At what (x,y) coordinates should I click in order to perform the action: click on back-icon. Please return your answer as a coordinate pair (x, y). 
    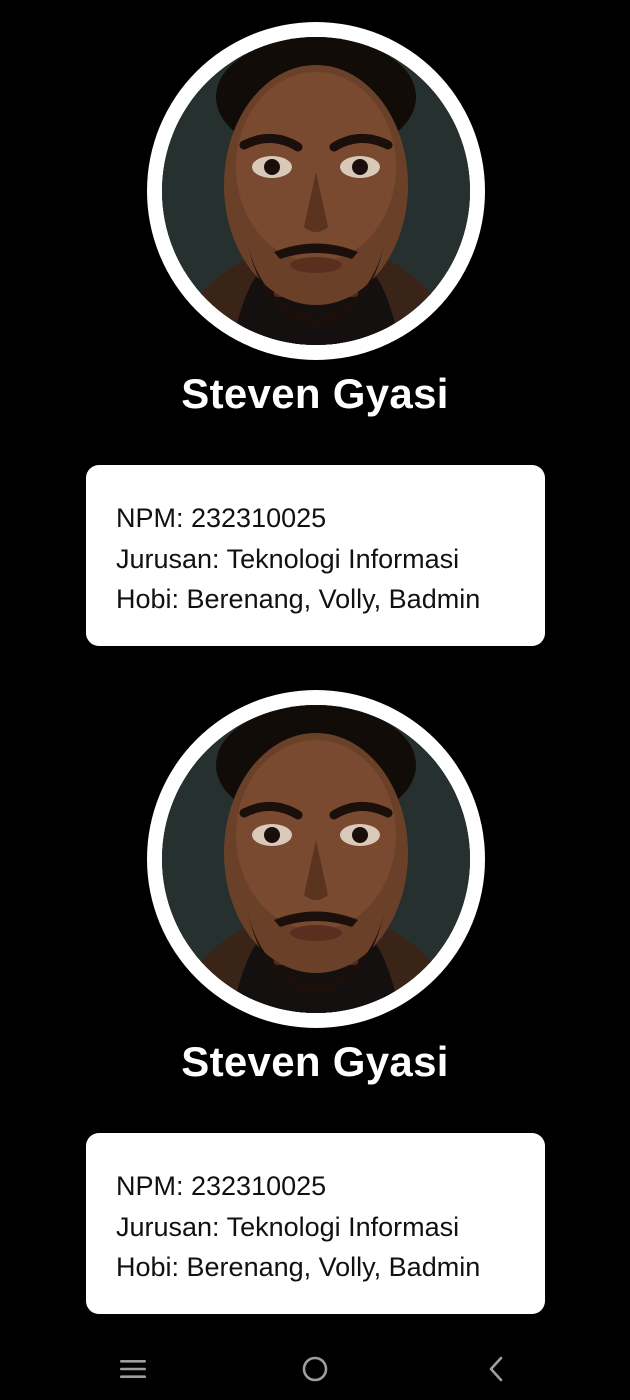
    Looking at the image, I should click on (496, 1369).